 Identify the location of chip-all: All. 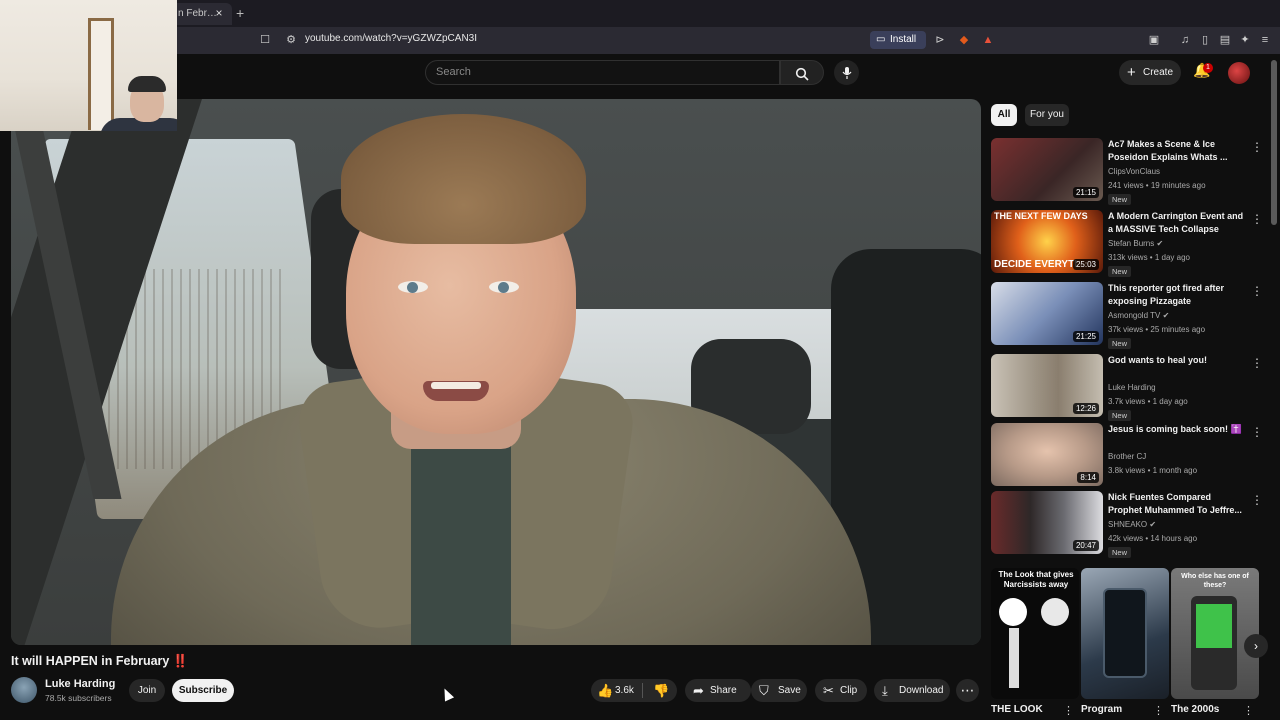
(1004, 115).